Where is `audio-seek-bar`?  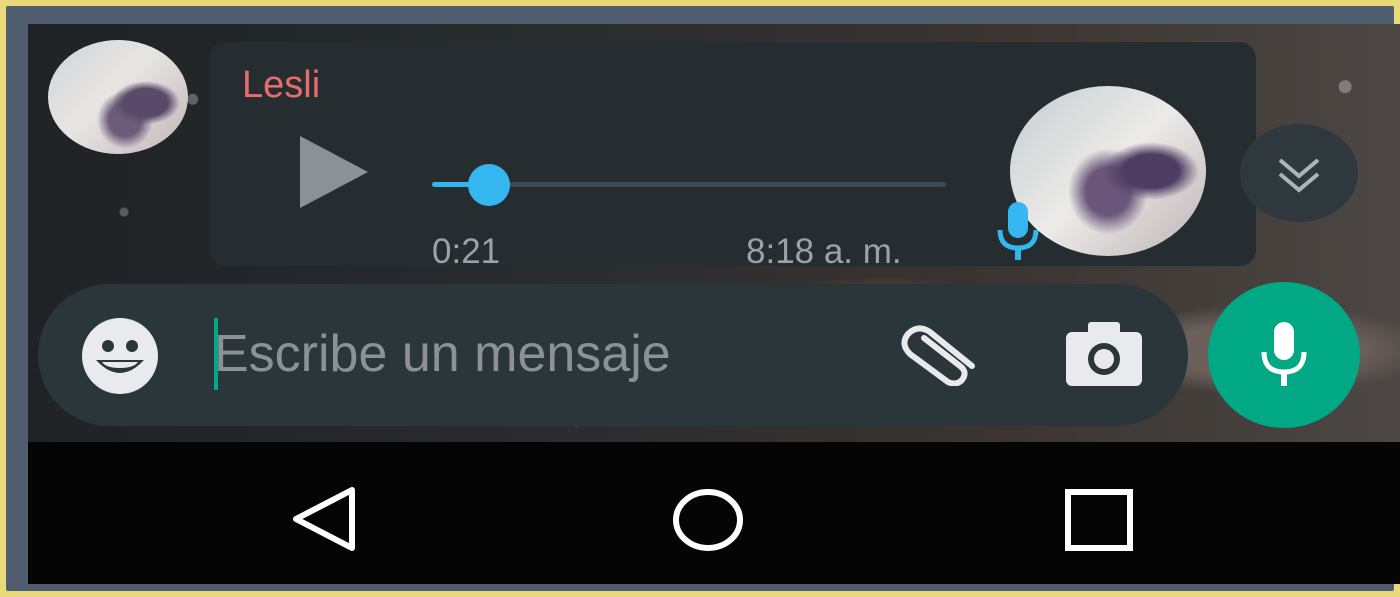
audio-seek-bar is located at coordinates (689, 185).